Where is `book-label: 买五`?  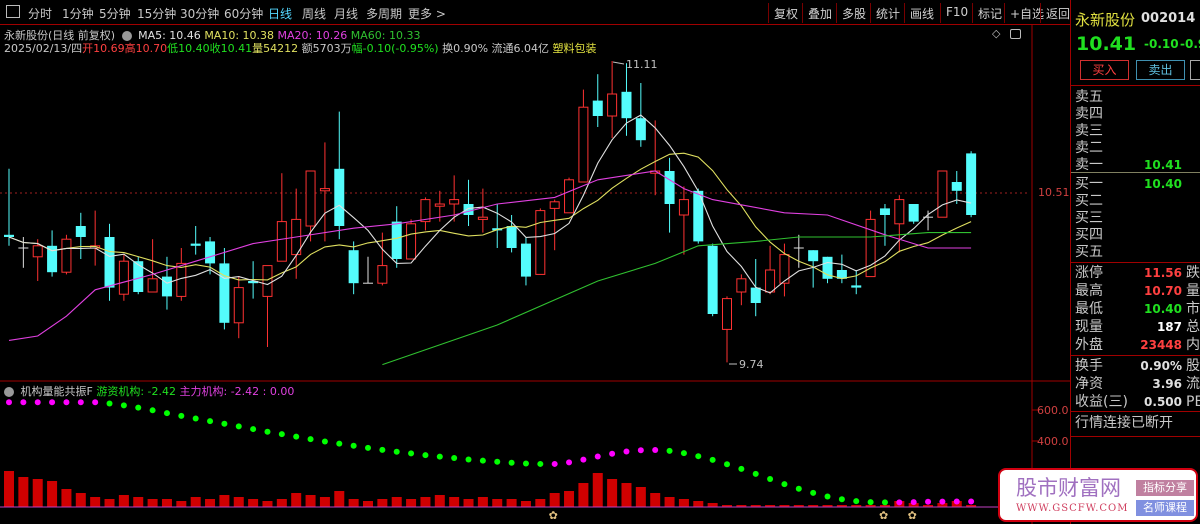
book-label: 买五 is located at coordinates (1089, 252).